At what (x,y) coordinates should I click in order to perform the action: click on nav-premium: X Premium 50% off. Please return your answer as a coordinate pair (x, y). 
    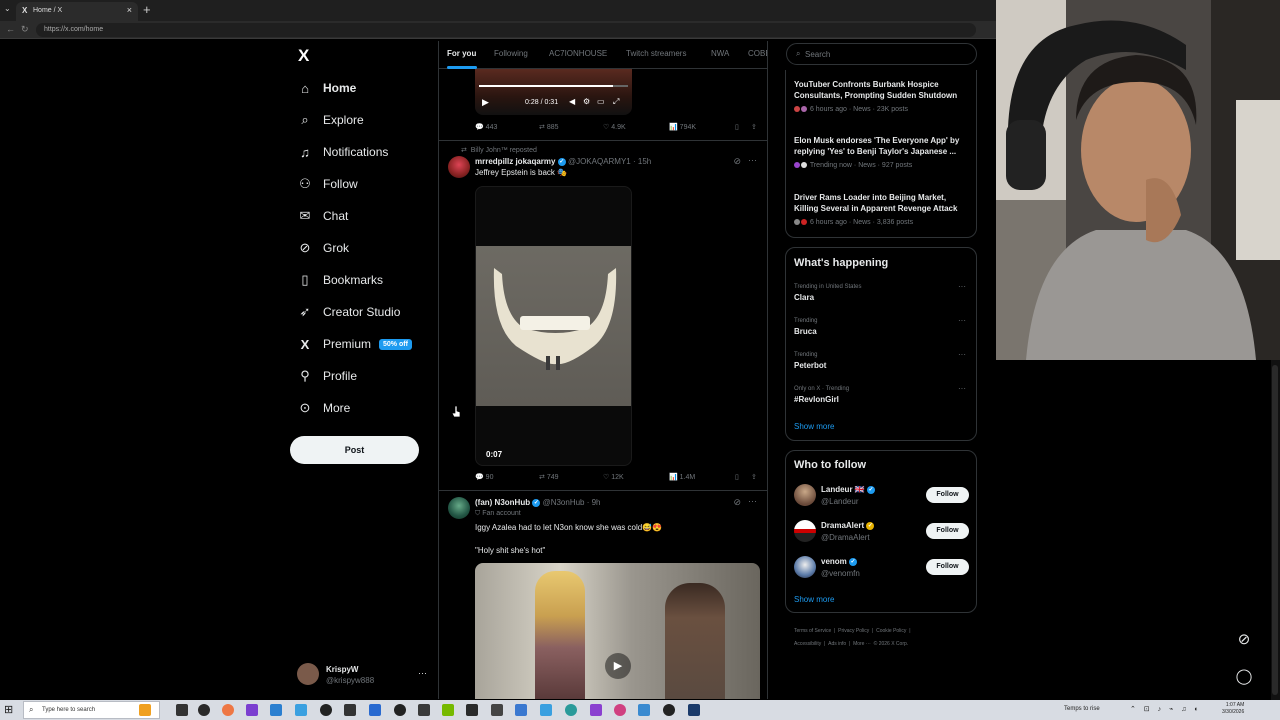
    Looking at the image, I should click on (354, 344).